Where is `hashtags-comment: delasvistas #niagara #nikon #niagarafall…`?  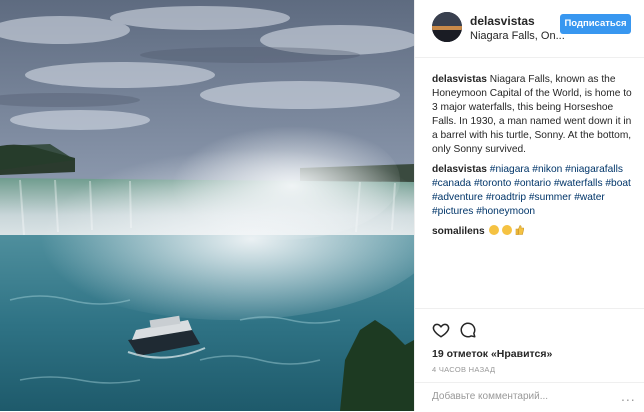 hashtags-comment: delasvistas #niagara #nikon #niagarafall… is located at coordinates (533, 191).